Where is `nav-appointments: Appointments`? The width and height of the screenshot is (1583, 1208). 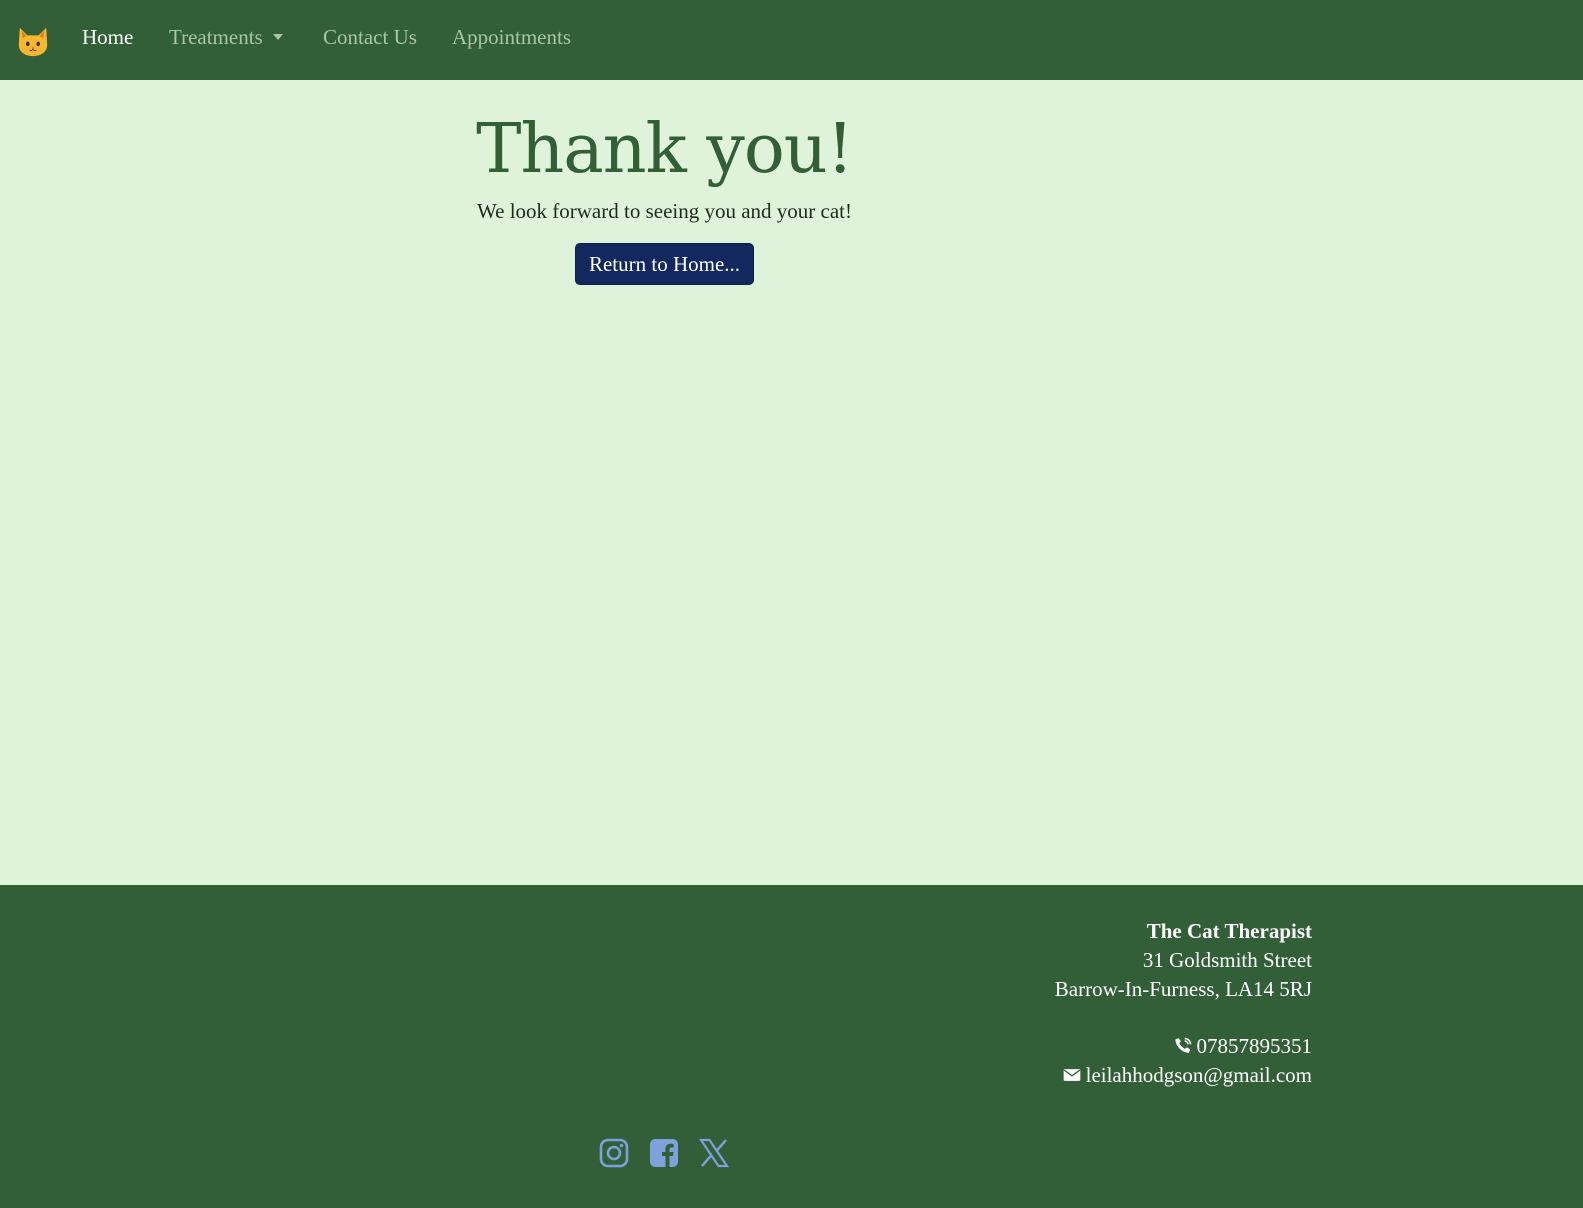 nav-appointments: Appointments is located at coordinates (511, 37).